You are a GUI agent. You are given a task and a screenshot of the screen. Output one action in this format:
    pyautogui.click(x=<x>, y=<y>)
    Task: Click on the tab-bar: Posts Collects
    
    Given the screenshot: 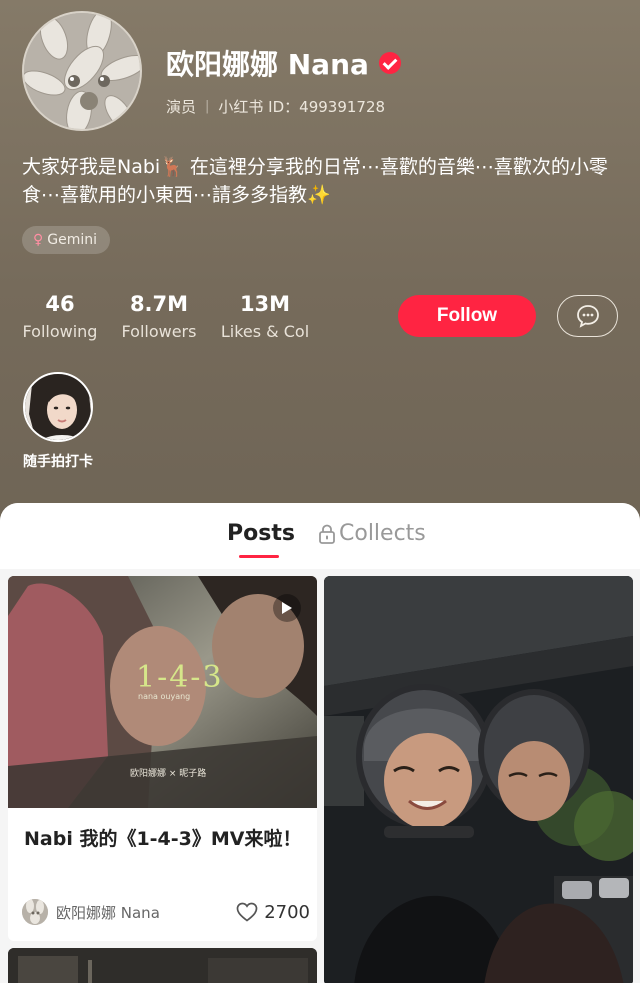 What is the action you would take?
    pyautogui.click(x=320, y=536)
    